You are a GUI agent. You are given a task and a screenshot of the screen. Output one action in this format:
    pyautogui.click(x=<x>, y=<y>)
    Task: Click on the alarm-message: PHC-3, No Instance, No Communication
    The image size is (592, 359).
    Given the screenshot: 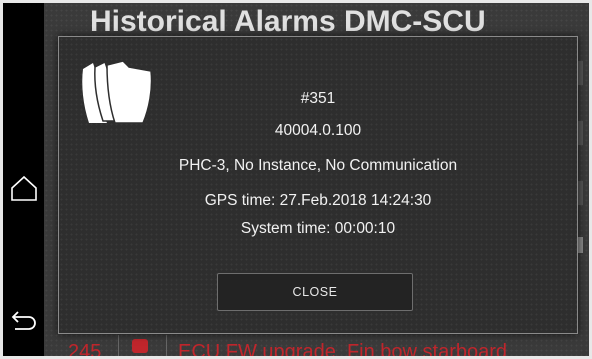 What is the action you would take?
    pyautogui.click(x=318, y=165)
    